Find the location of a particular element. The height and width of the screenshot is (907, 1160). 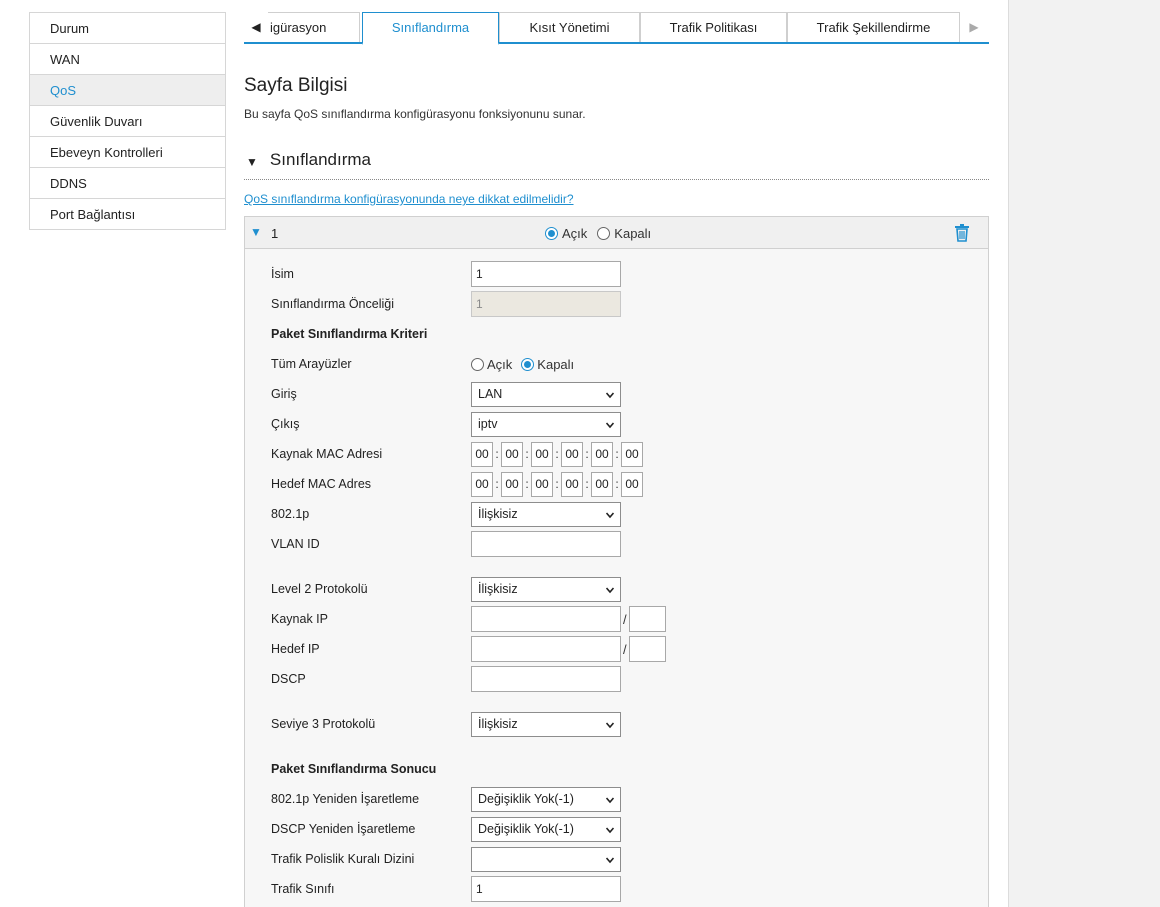

sidebar-item-wan: WAN is located at coordinates (127, 59).